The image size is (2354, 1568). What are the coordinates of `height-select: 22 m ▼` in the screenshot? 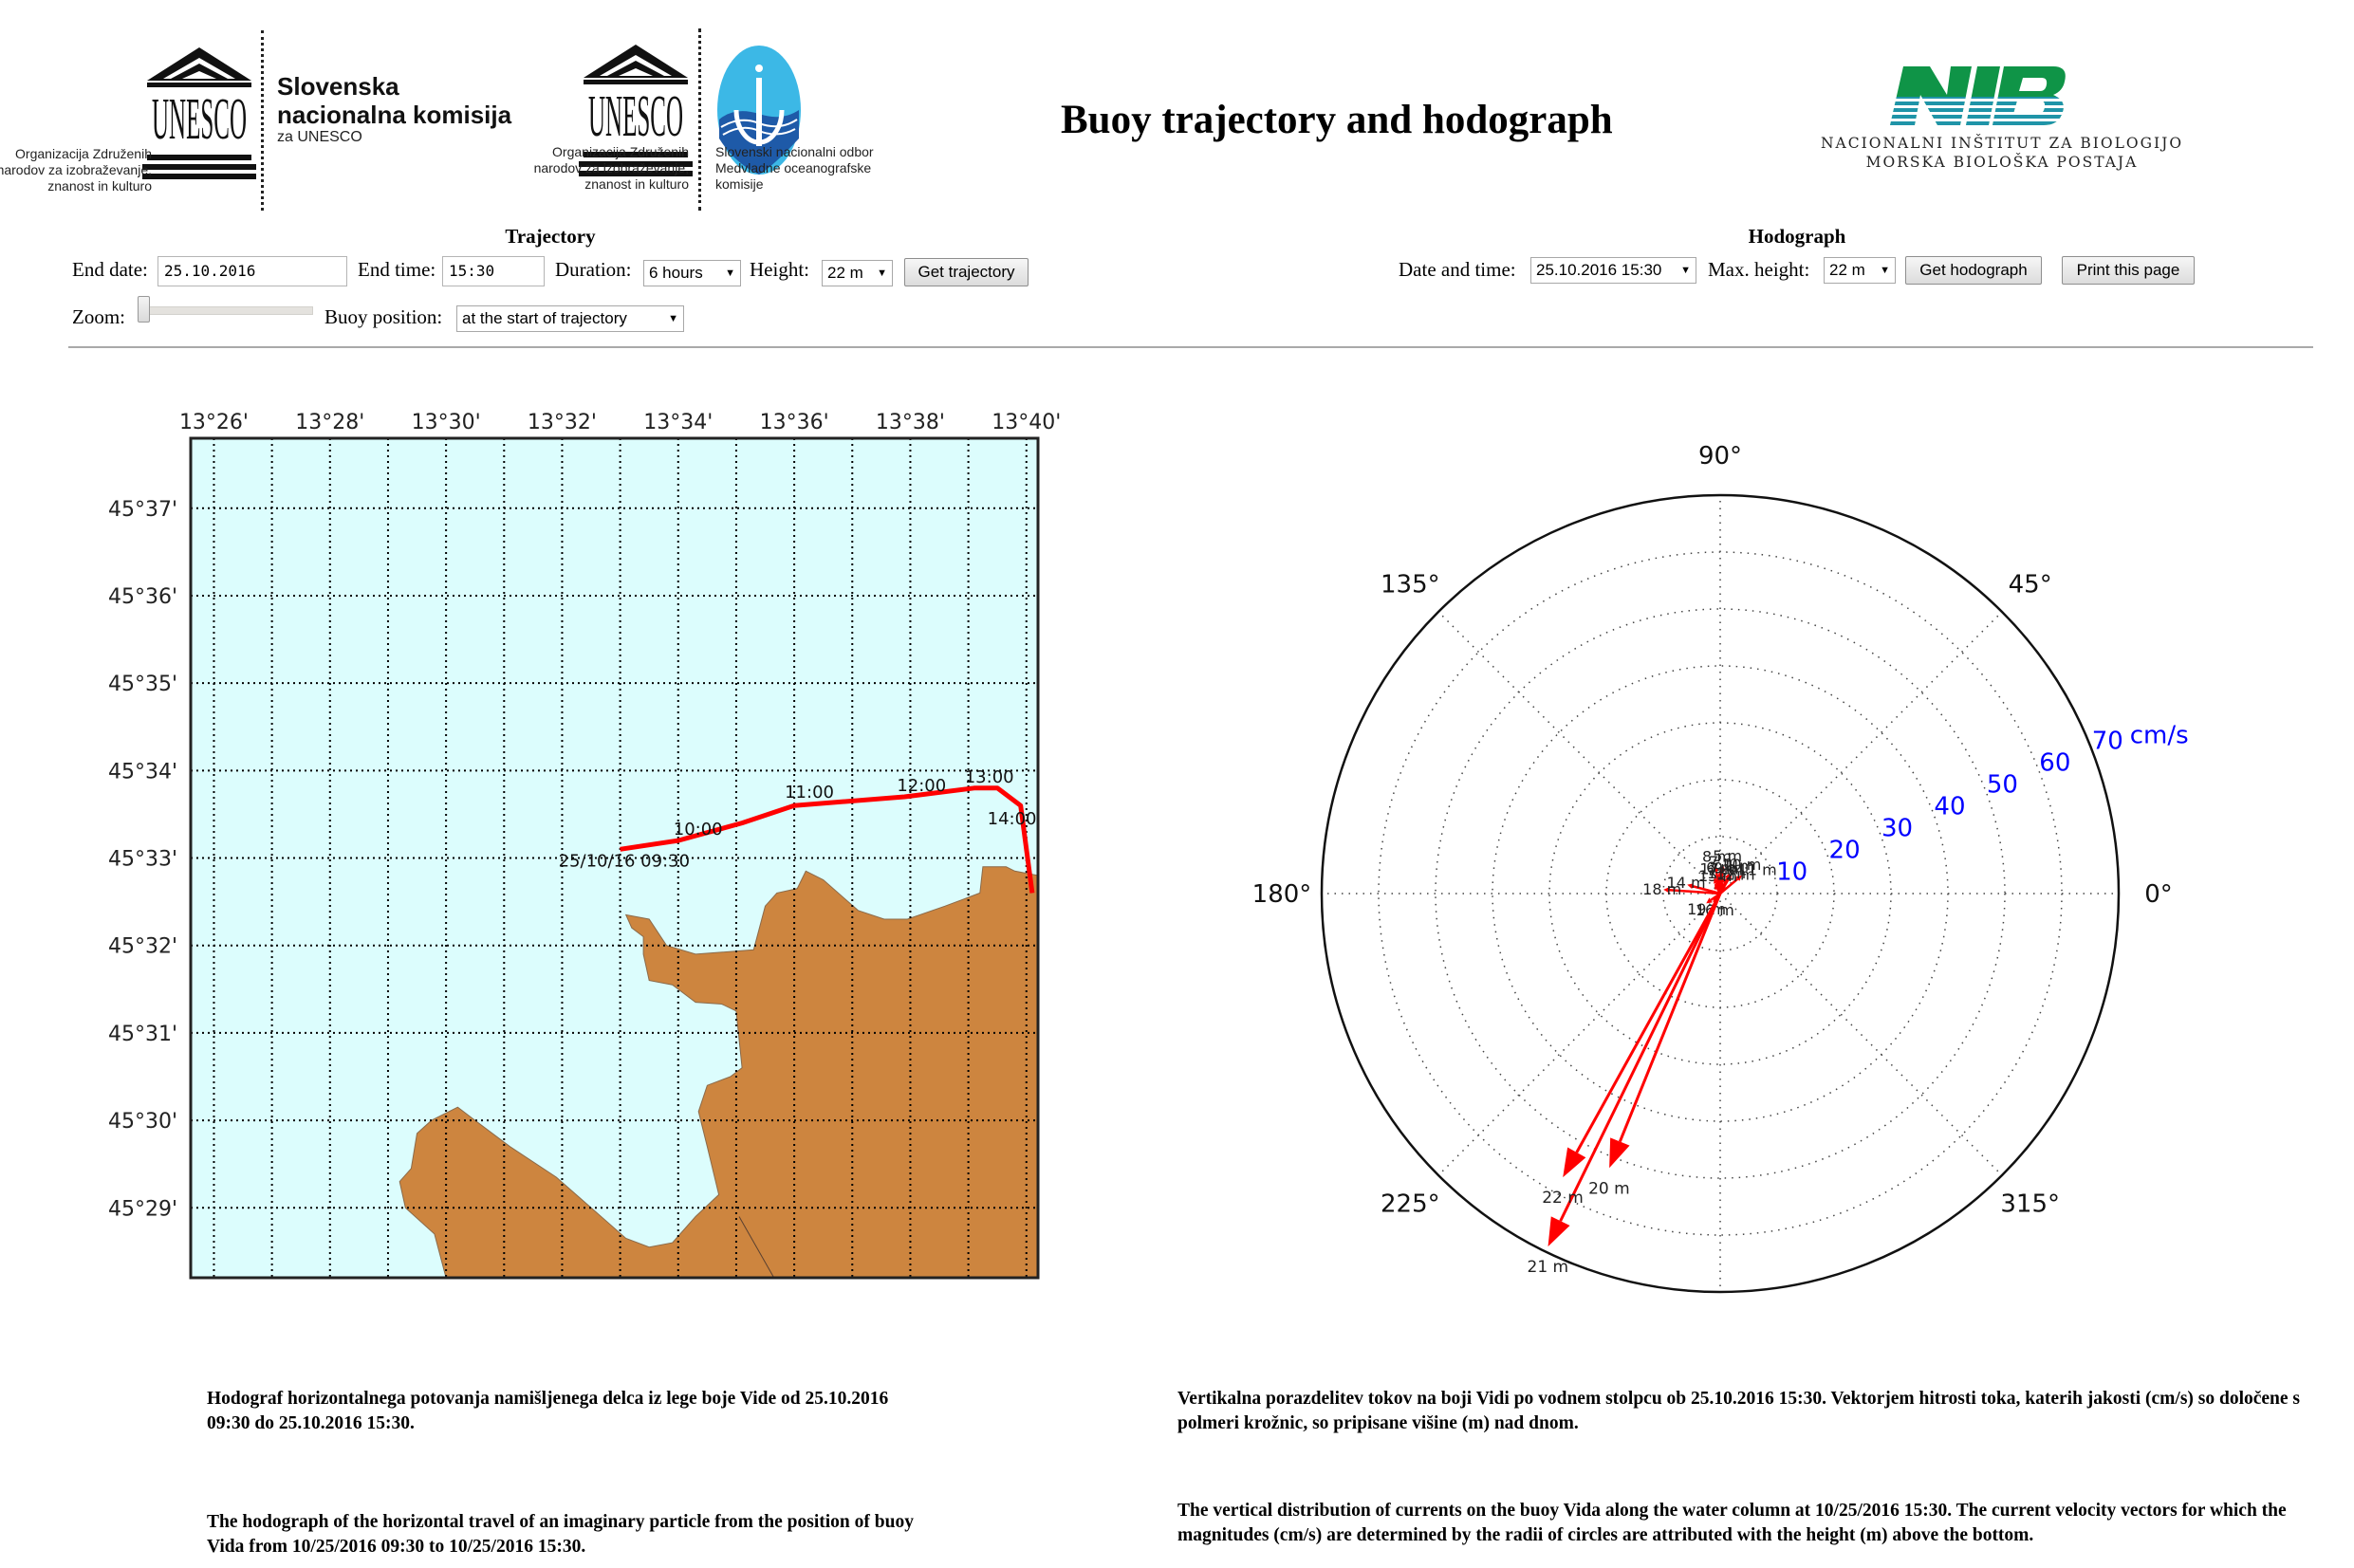 It's located at (858, 273).